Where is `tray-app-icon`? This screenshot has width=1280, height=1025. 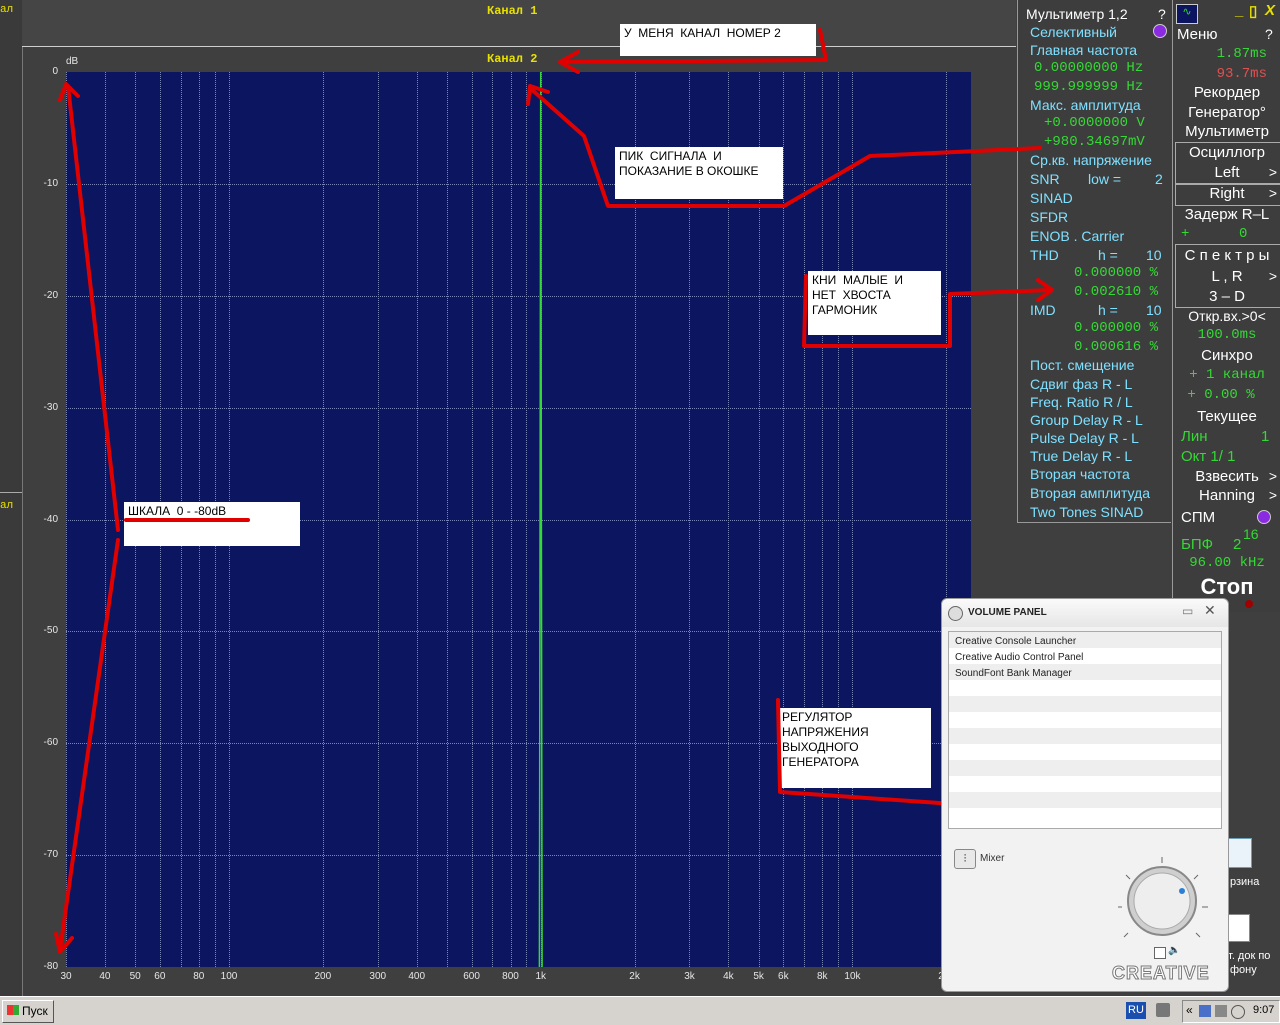 tray-app-icon is located at coordinates (1163, 1010).